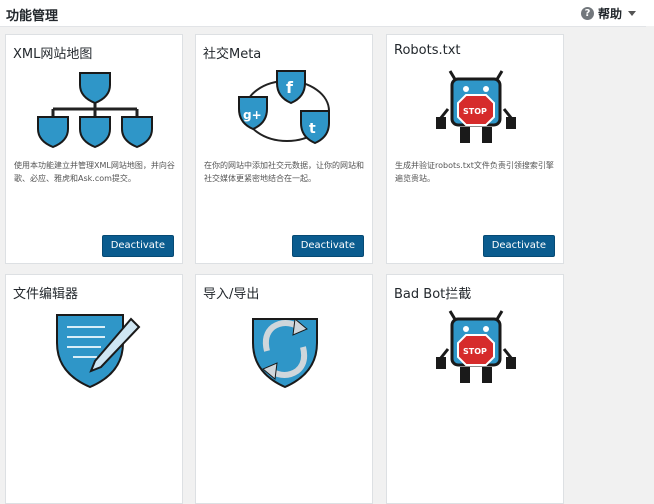 The height and width of the screenshot is (504, 654). Describe the element at coordinates (284, 107) in the screenshot. I see `social-icon: f g+ t` at that location.